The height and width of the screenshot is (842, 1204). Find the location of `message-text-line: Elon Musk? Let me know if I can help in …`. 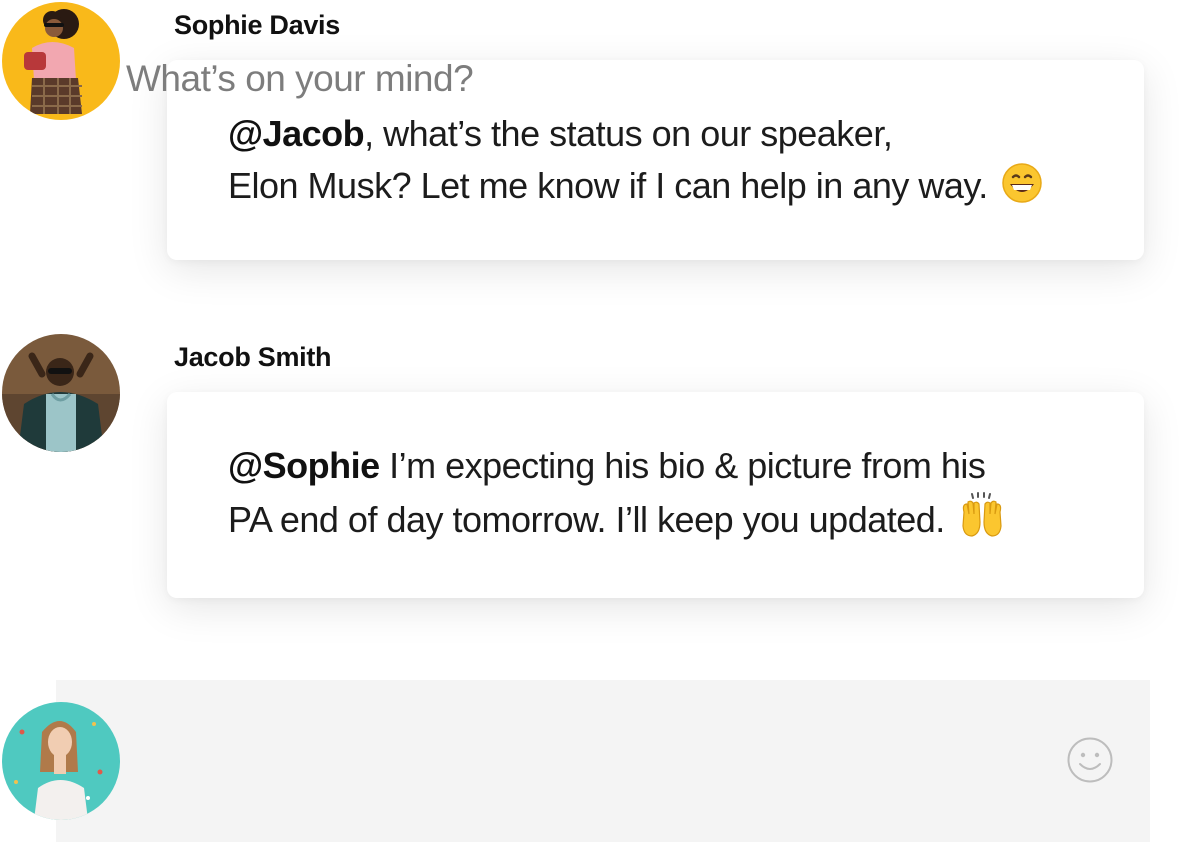

message-text-line: Elon Musk? Let me know if I can help in … is located at coordinates (608, 185).